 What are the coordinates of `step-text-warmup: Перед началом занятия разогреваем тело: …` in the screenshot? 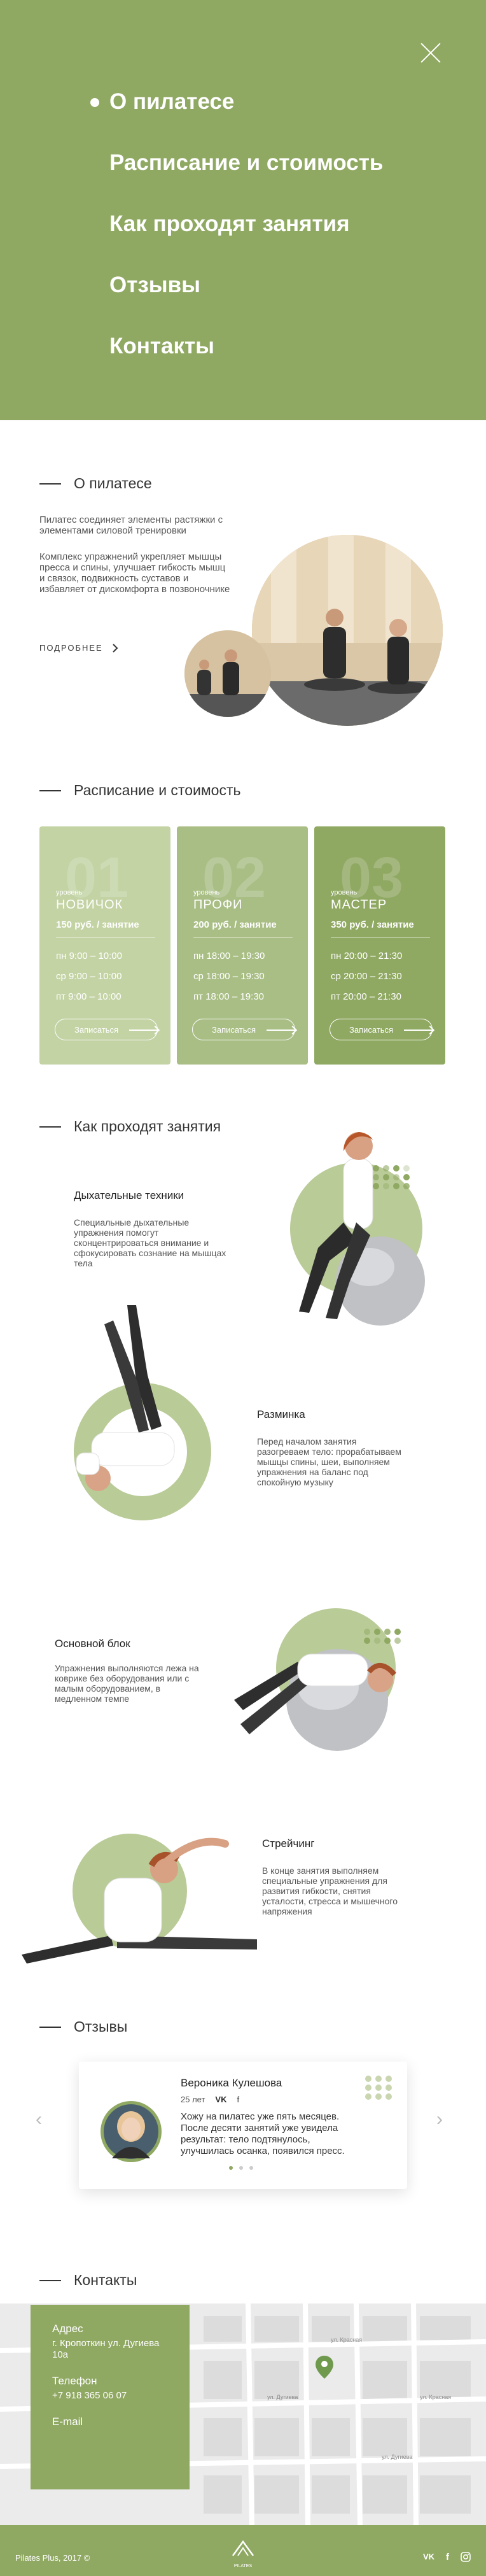 It's located at (329, 1461).